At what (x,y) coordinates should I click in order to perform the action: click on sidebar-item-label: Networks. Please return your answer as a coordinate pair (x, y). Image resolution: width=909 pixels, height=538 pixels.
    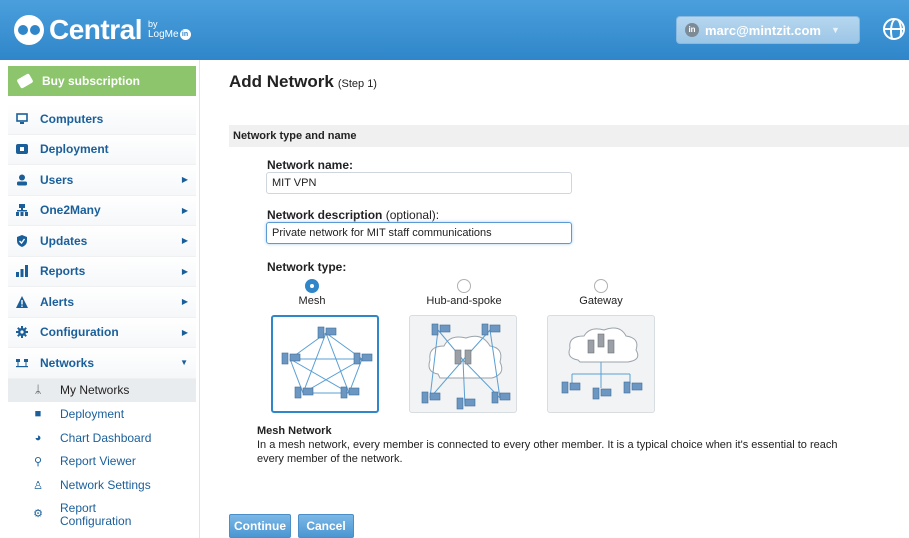
    Looking at the image, I should click on (67, 362).